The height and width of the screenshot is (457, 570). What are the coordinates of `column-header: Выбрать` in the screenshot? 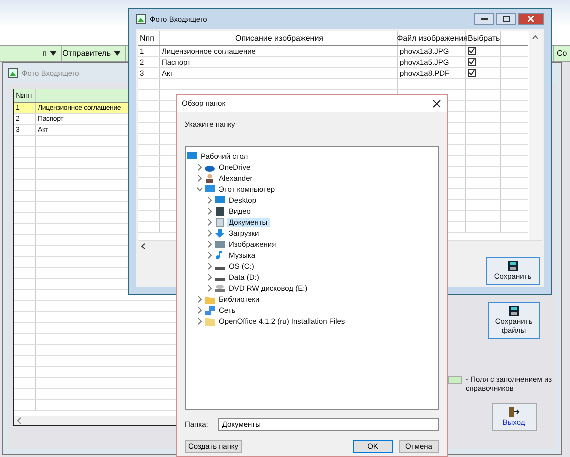 It's located at (483, 38).